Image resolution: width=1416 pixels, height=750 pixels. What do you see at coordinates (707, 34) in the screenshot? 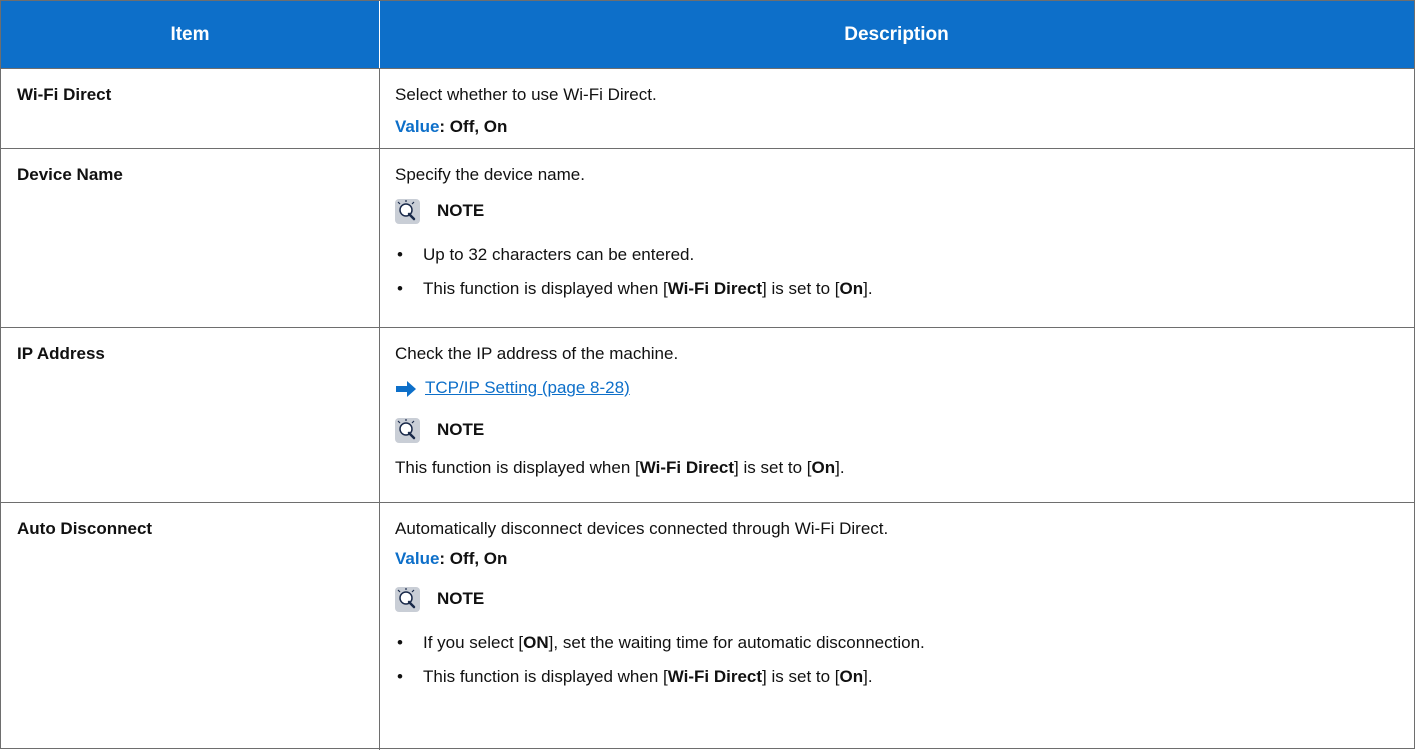
I see `table-header: Item Description` at bounding box center [707, 34].